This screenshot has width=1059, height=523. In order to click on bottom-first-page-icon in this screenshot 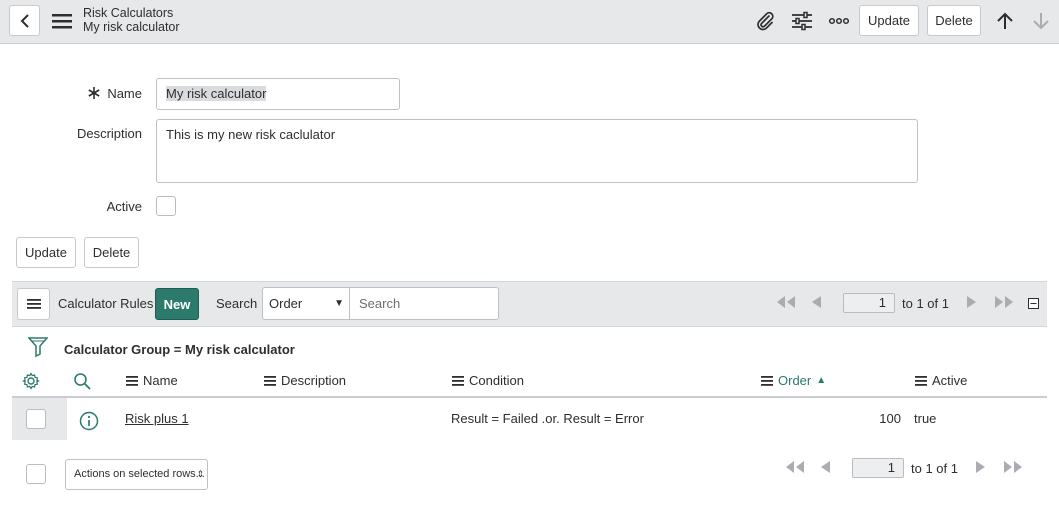, I will do `click(795, 468)`.